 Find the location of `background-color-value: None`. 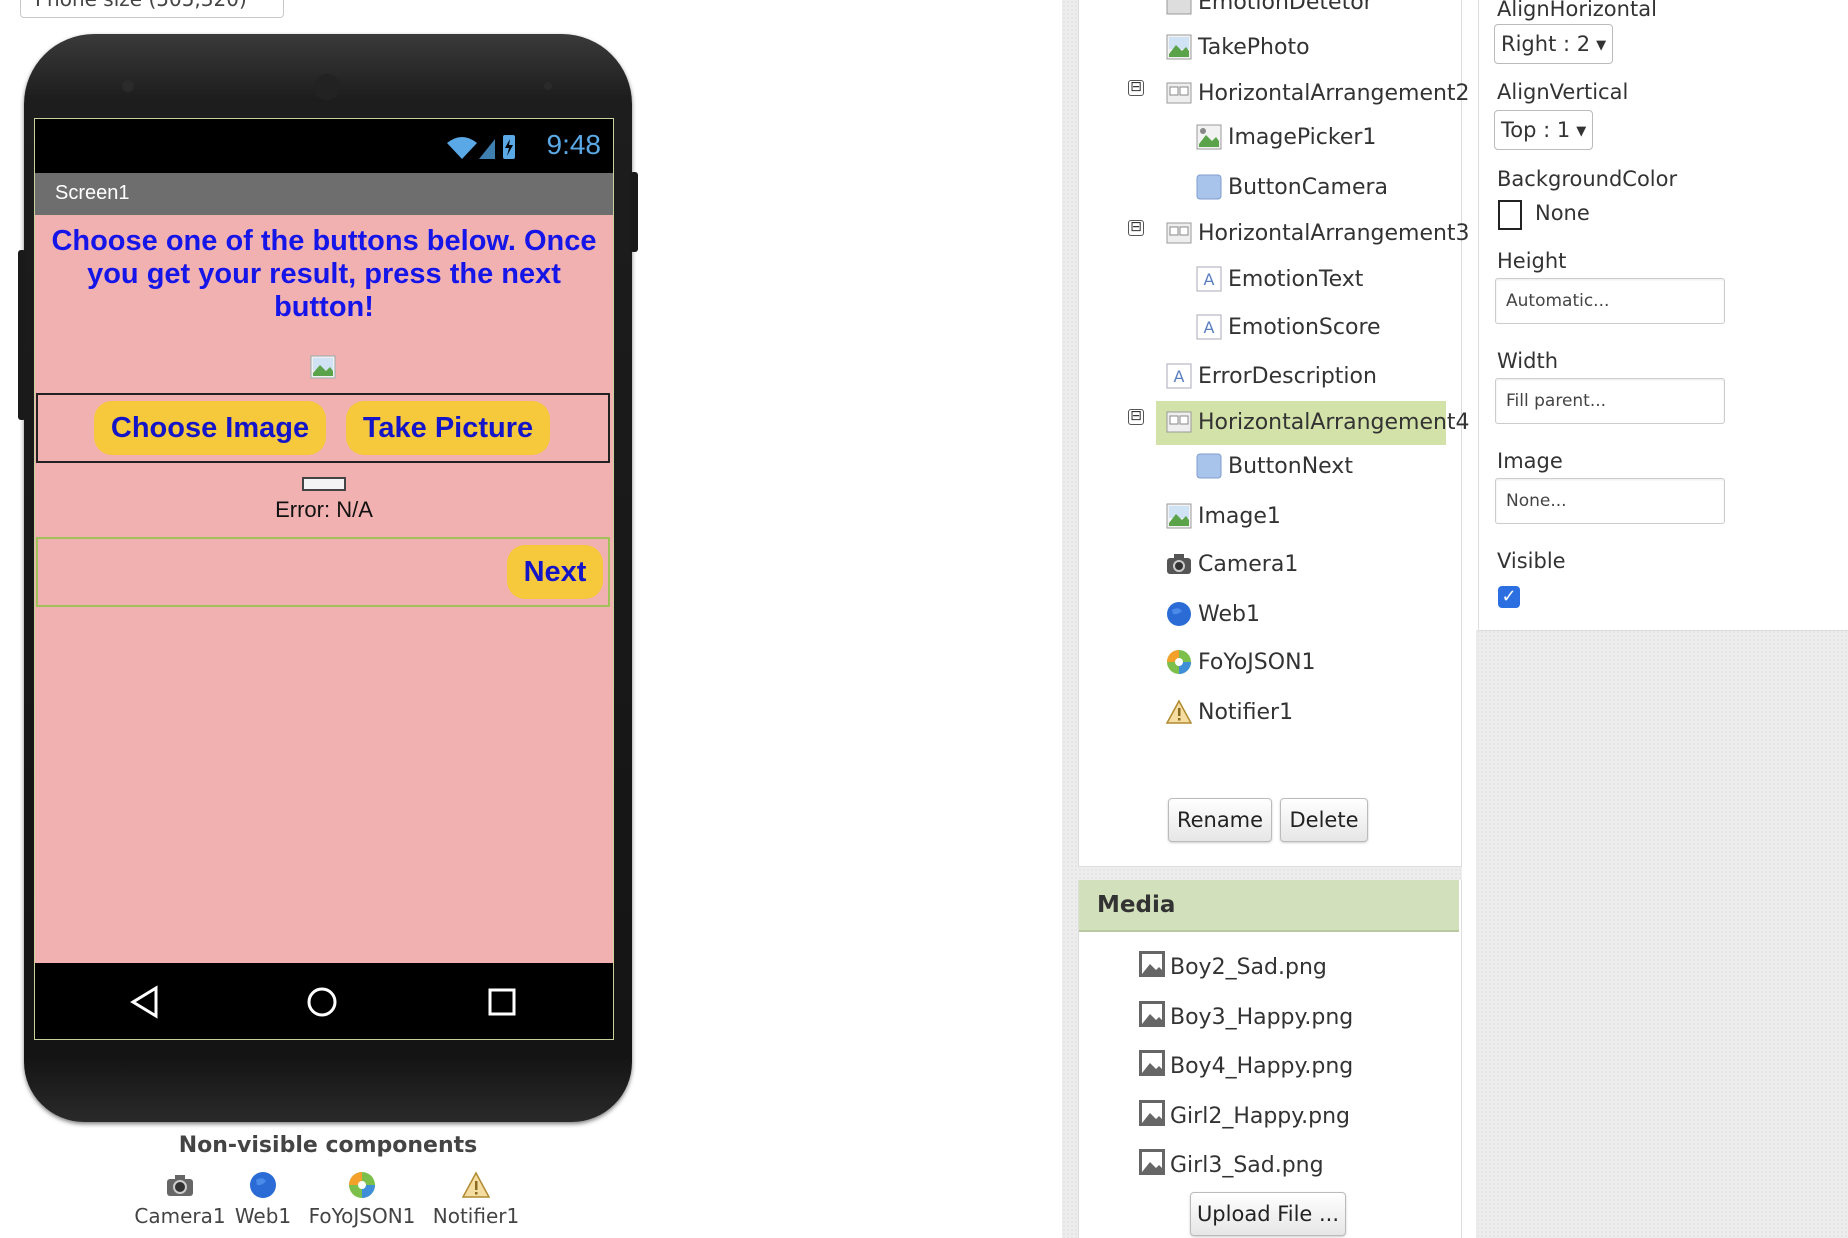

background-color-value: None is located at coordinates (1562, 213).